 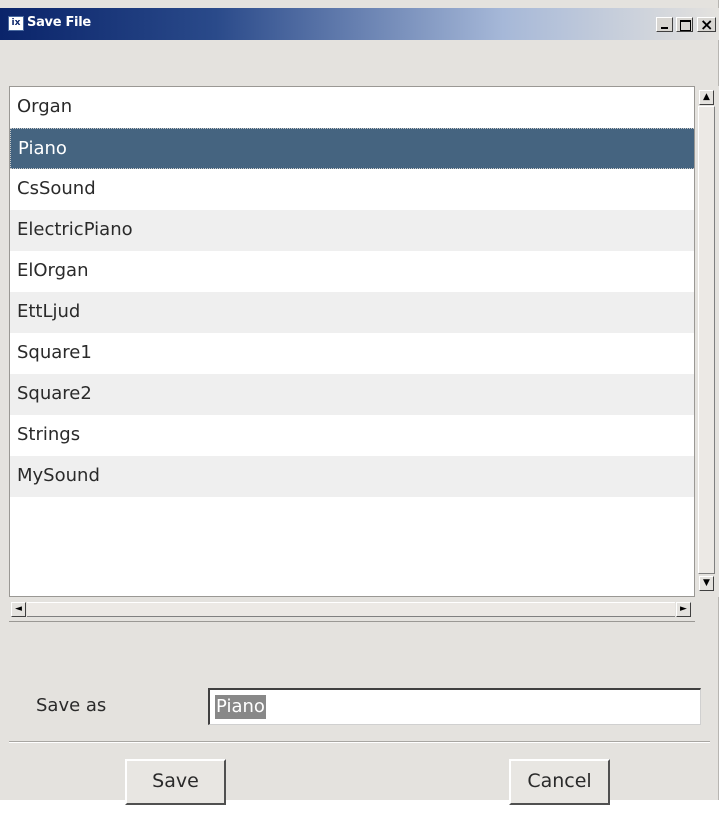 I want to click on divider, so click(x=359, y=742).